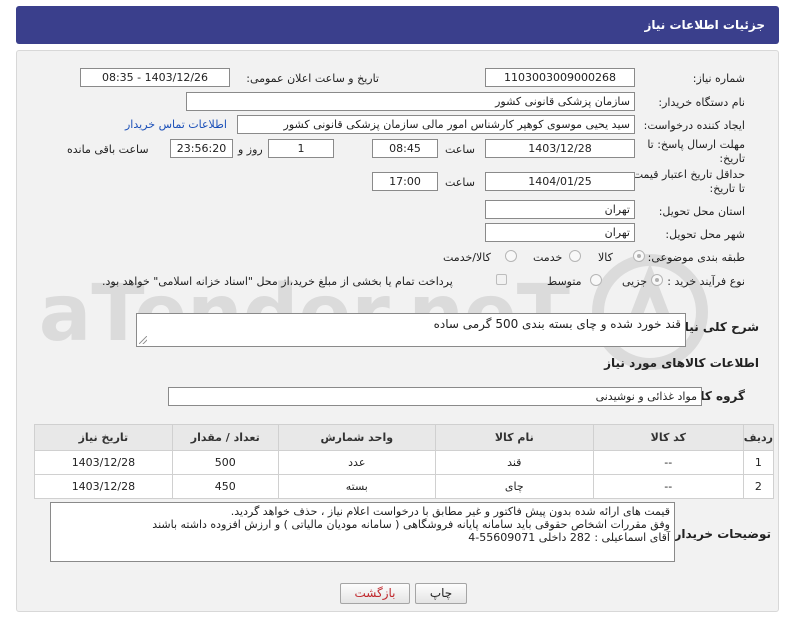 The width and height of the screenshot is (789, 620). I want to click on need-number-label: شماره نیاز:, so click(718, 78).